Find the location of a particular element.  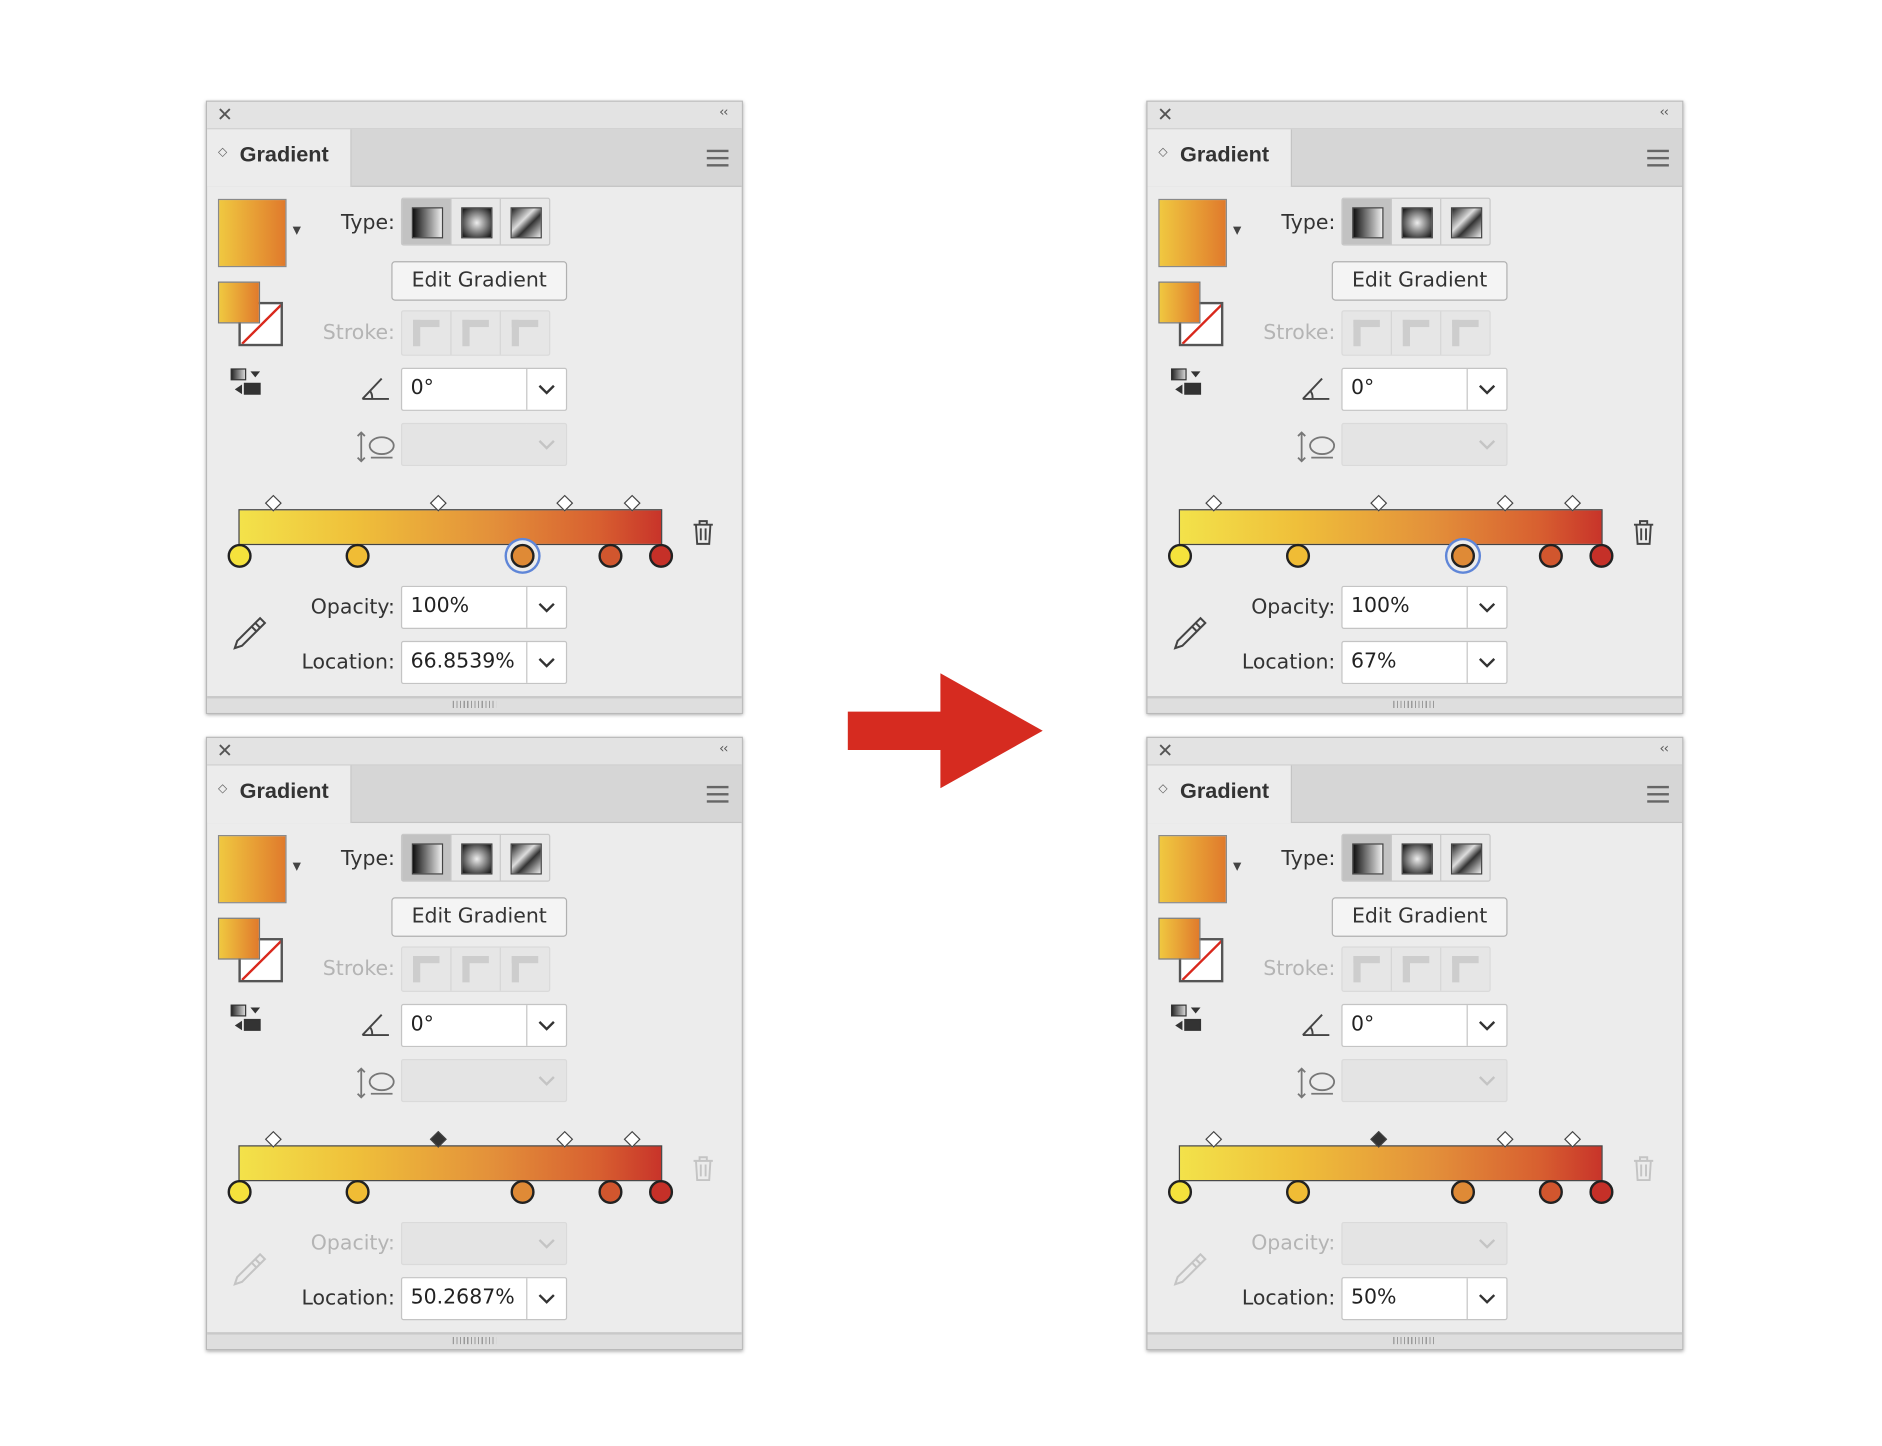

location-field: 50% is located at coordinates (1424, 1299).